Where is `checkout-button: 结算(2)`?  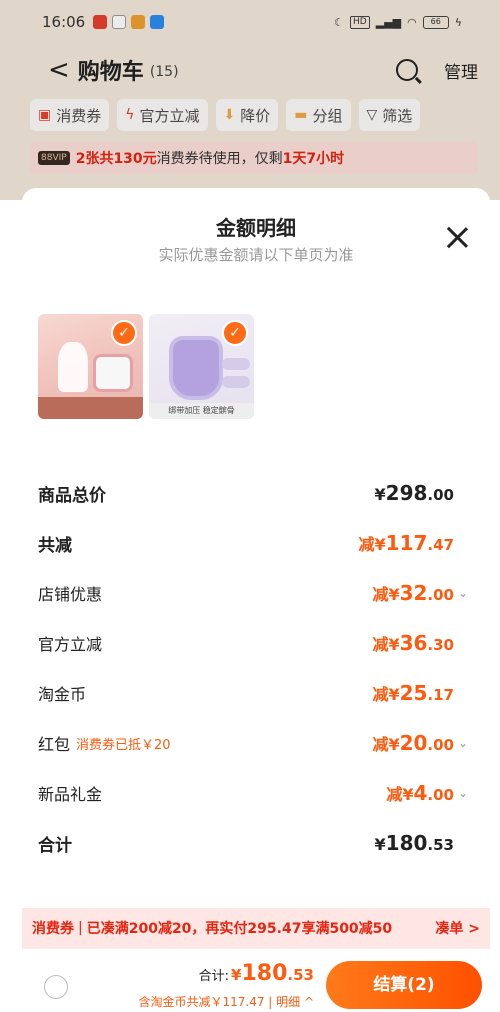 checkout-button: 结算(2) is located at coordinates (404, 985).